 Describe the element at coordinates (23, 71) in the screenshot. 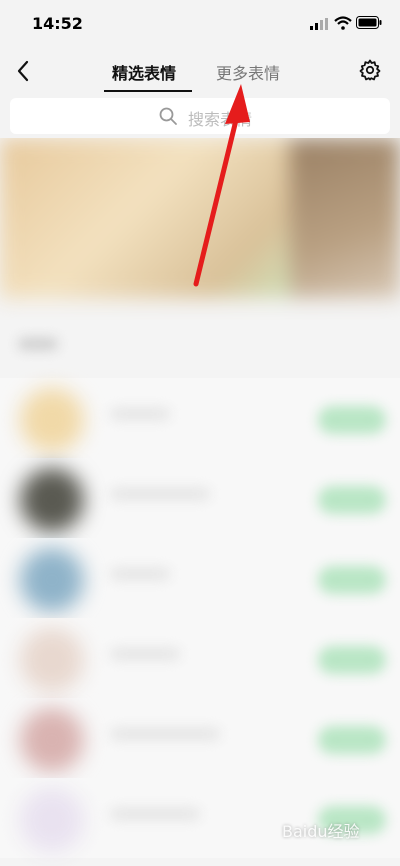

I see `chevron-left-icon` at that location.